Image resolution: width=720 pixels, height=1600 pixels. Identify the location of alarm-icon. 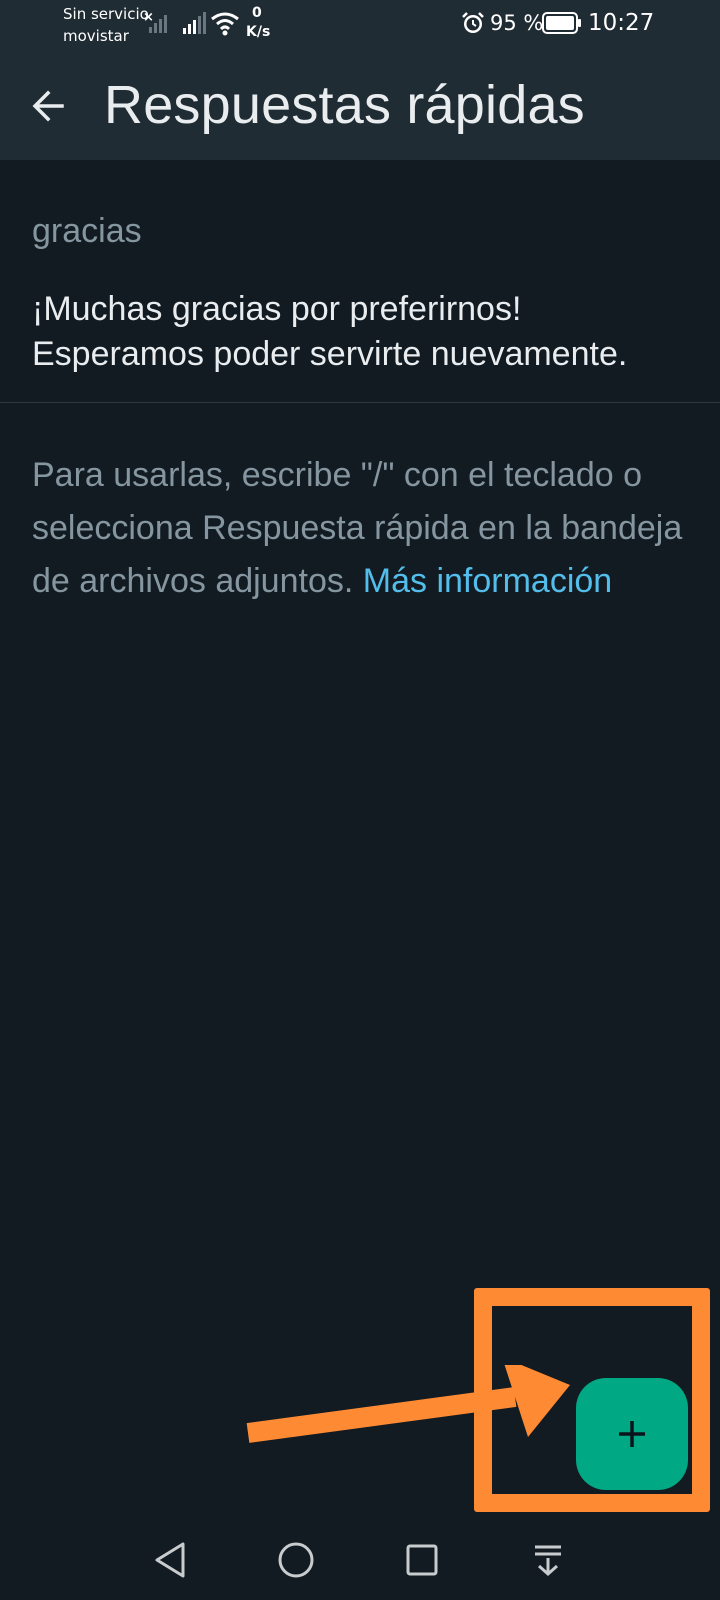
(473, 22).